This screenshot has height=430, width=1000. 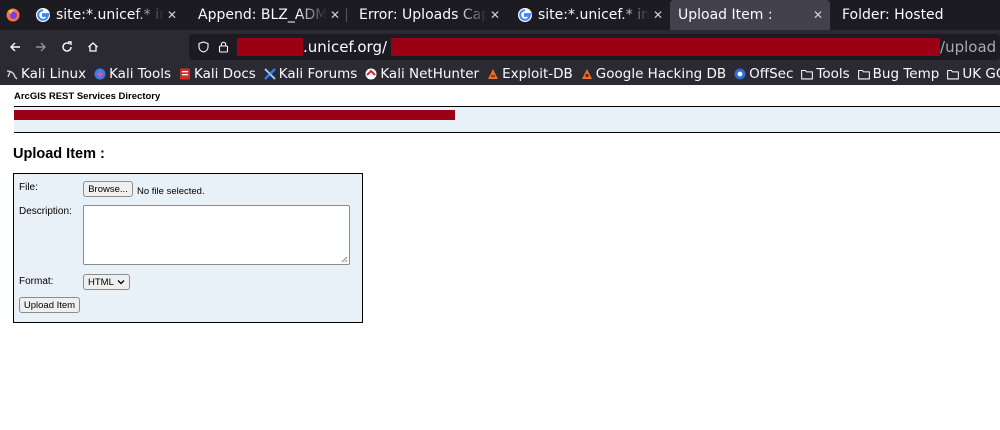 I want to click on exploit-db-icon, so click(x=493, y=74).